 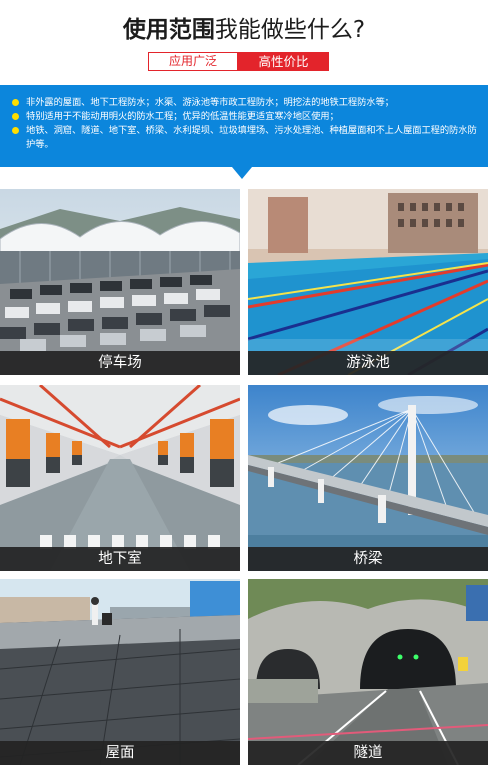 What do you see at coordinates (120, 363) in the screenshot?
I see `tile-label-parking: 停车场` at bounding box center [120, 363].